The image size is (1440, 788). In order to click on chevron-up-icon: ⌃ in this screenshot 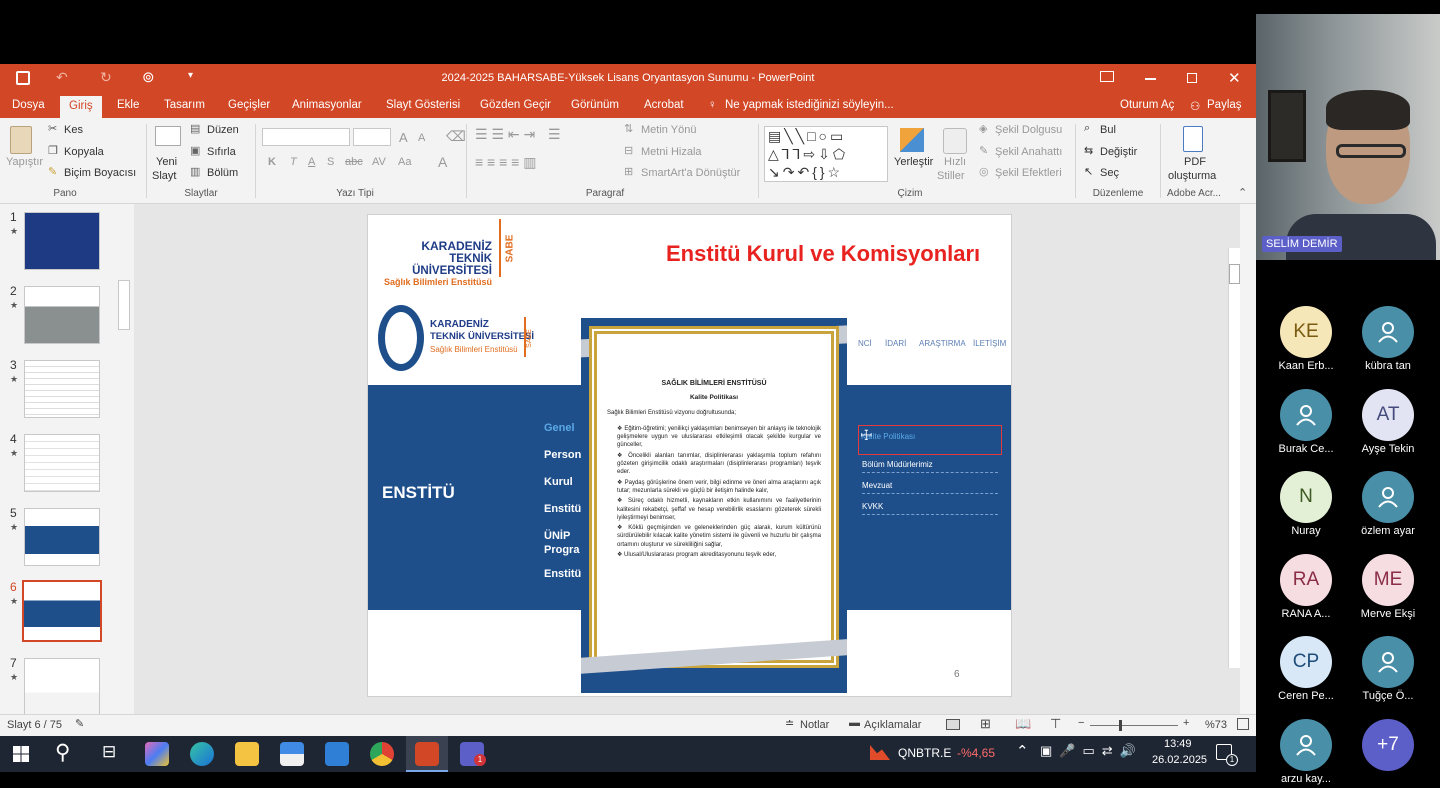, I will do `click(1022, 751)`.